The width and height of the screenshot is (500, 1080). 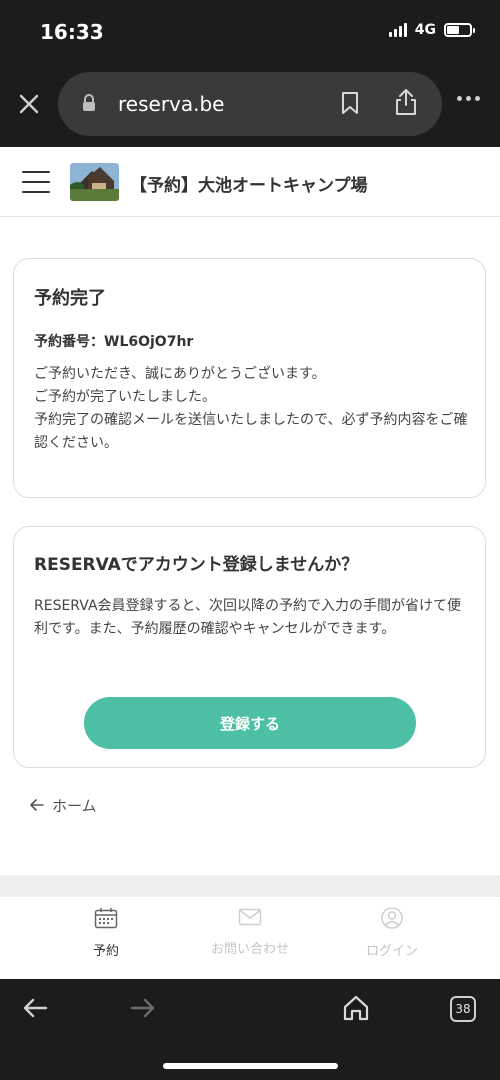 I want to click on tab-label: ログイン, so click(x=391, y=951).